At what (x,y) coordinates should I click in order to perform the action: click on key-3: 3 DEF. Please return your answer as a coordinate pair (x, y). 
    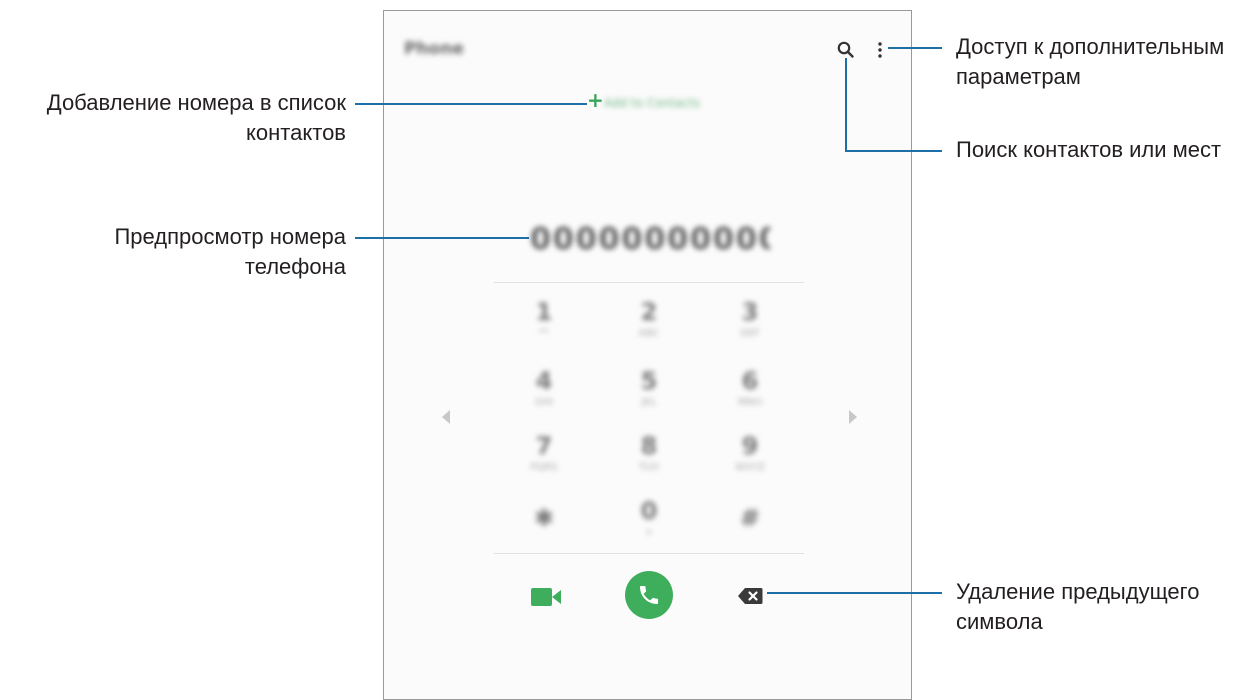
    Looking at the image, I should click on (750, 327).